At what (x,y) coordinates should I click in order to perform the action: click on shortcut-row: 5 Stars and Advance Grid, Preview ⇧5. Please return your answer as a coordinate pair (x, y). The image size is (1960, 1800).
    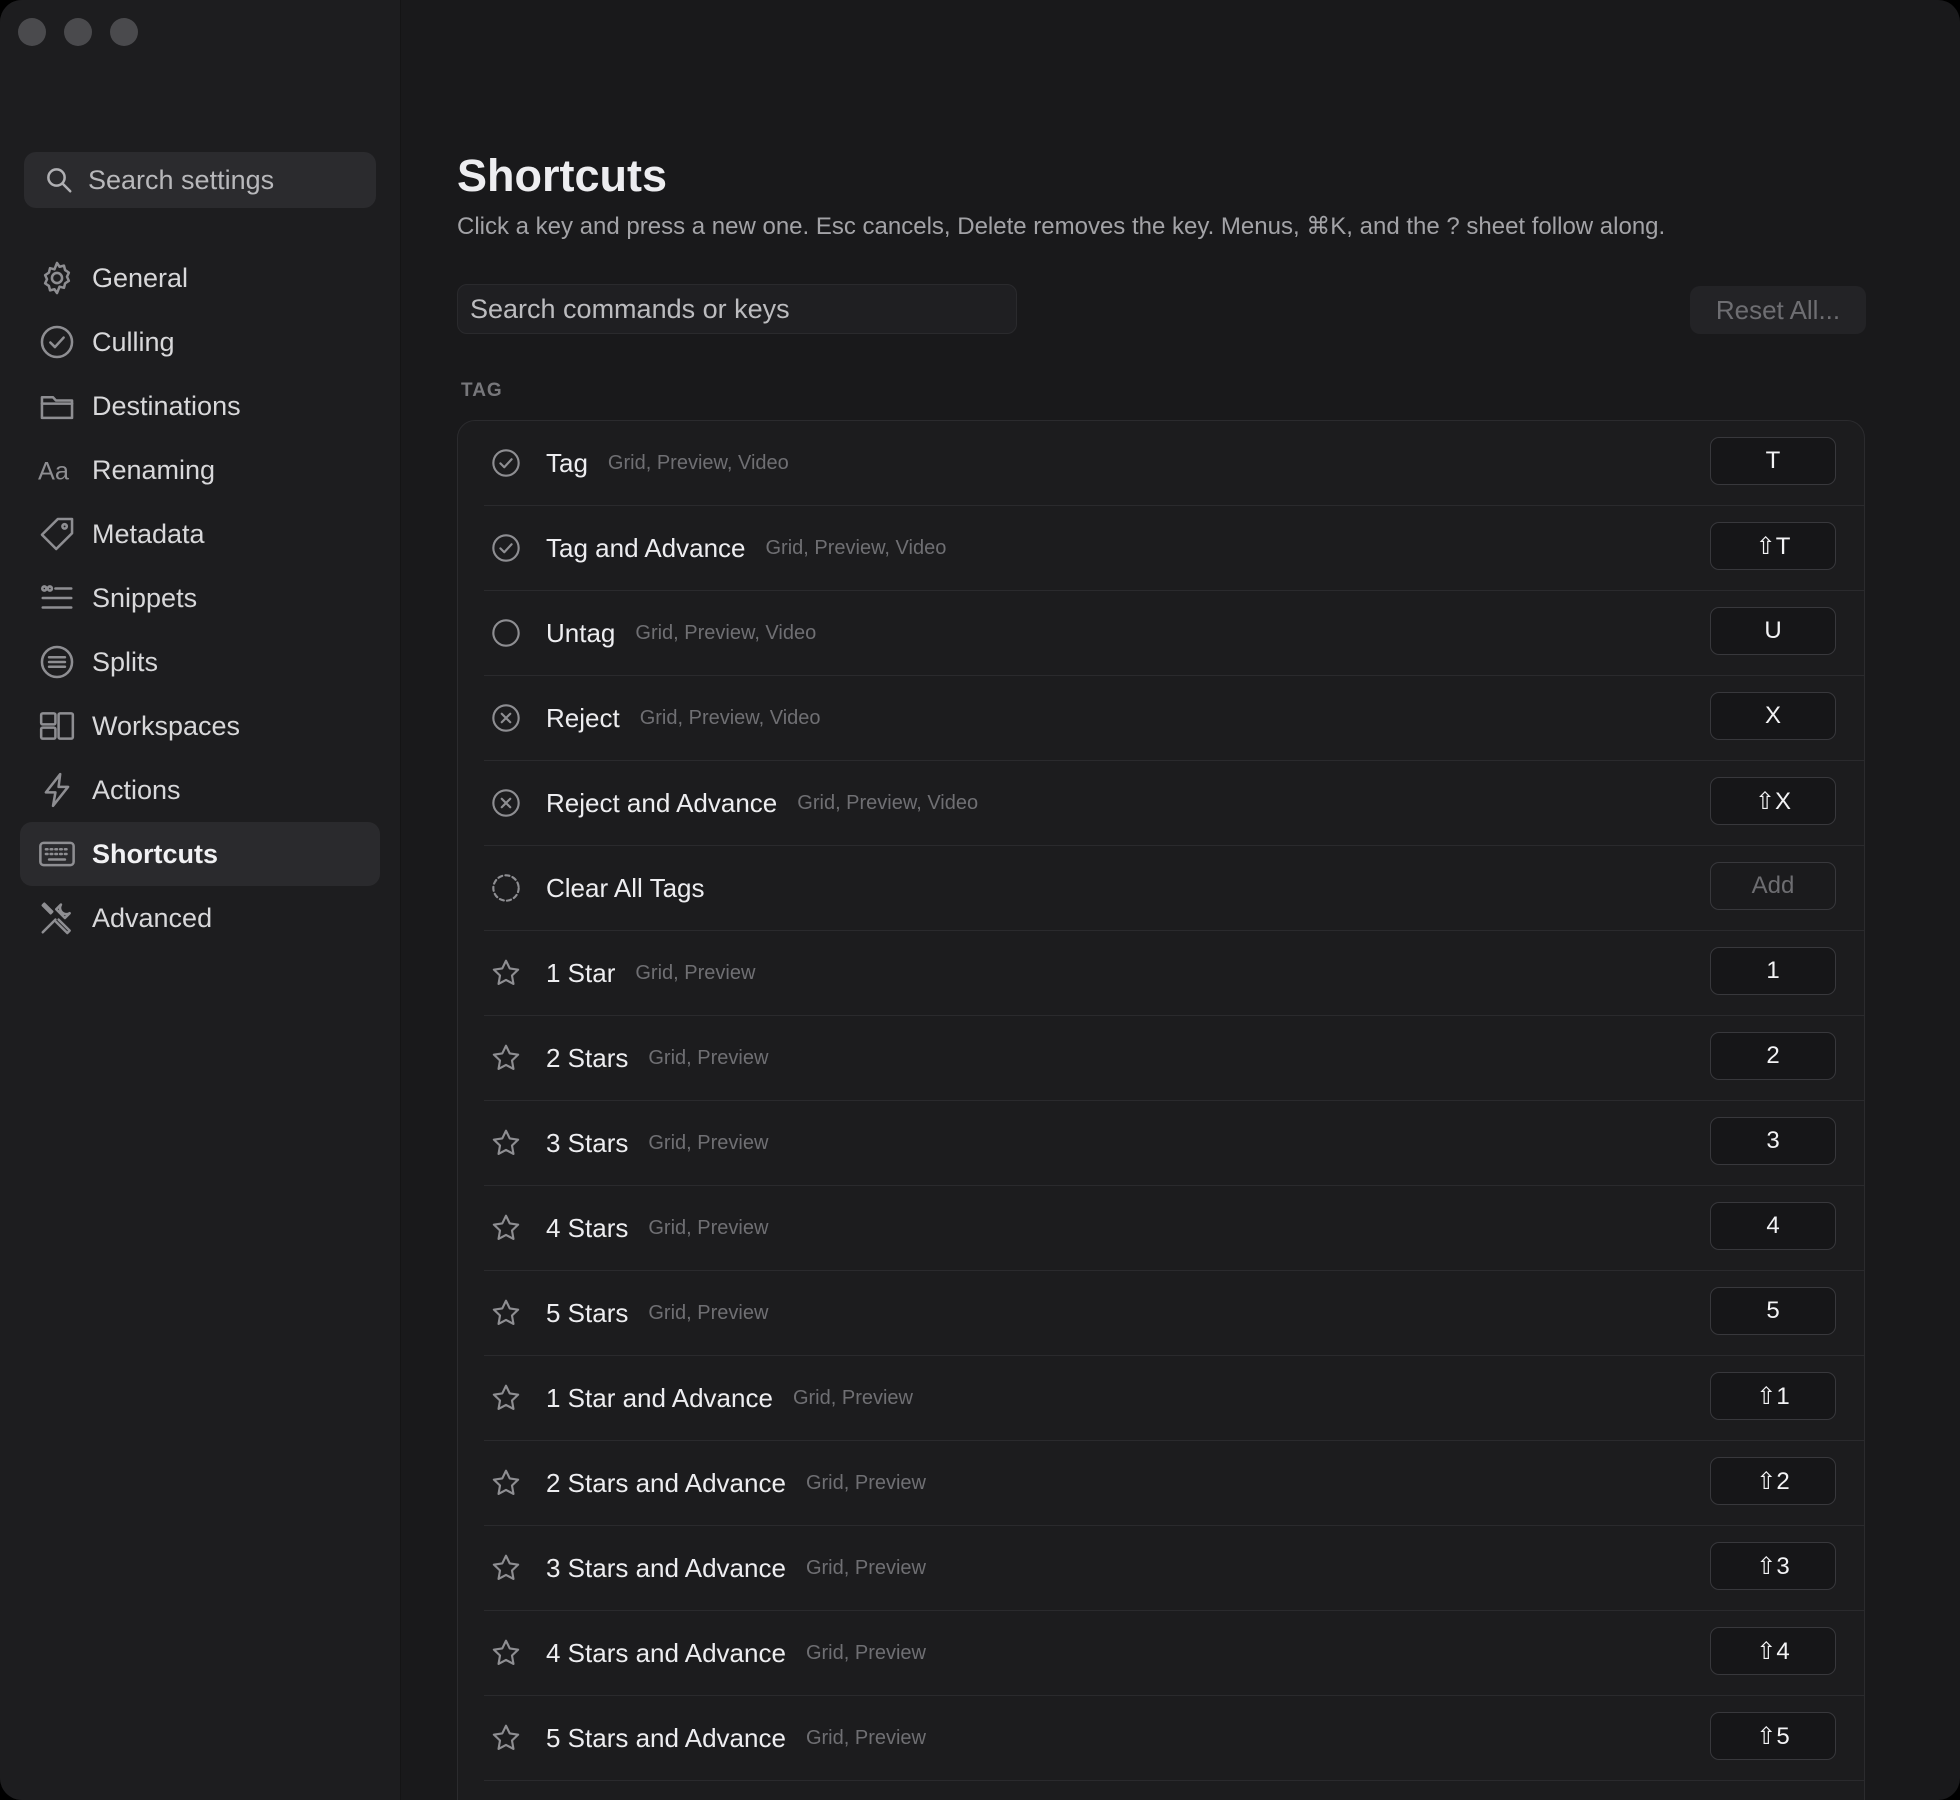
    Looking at the image, I should click on (1174, 1738).